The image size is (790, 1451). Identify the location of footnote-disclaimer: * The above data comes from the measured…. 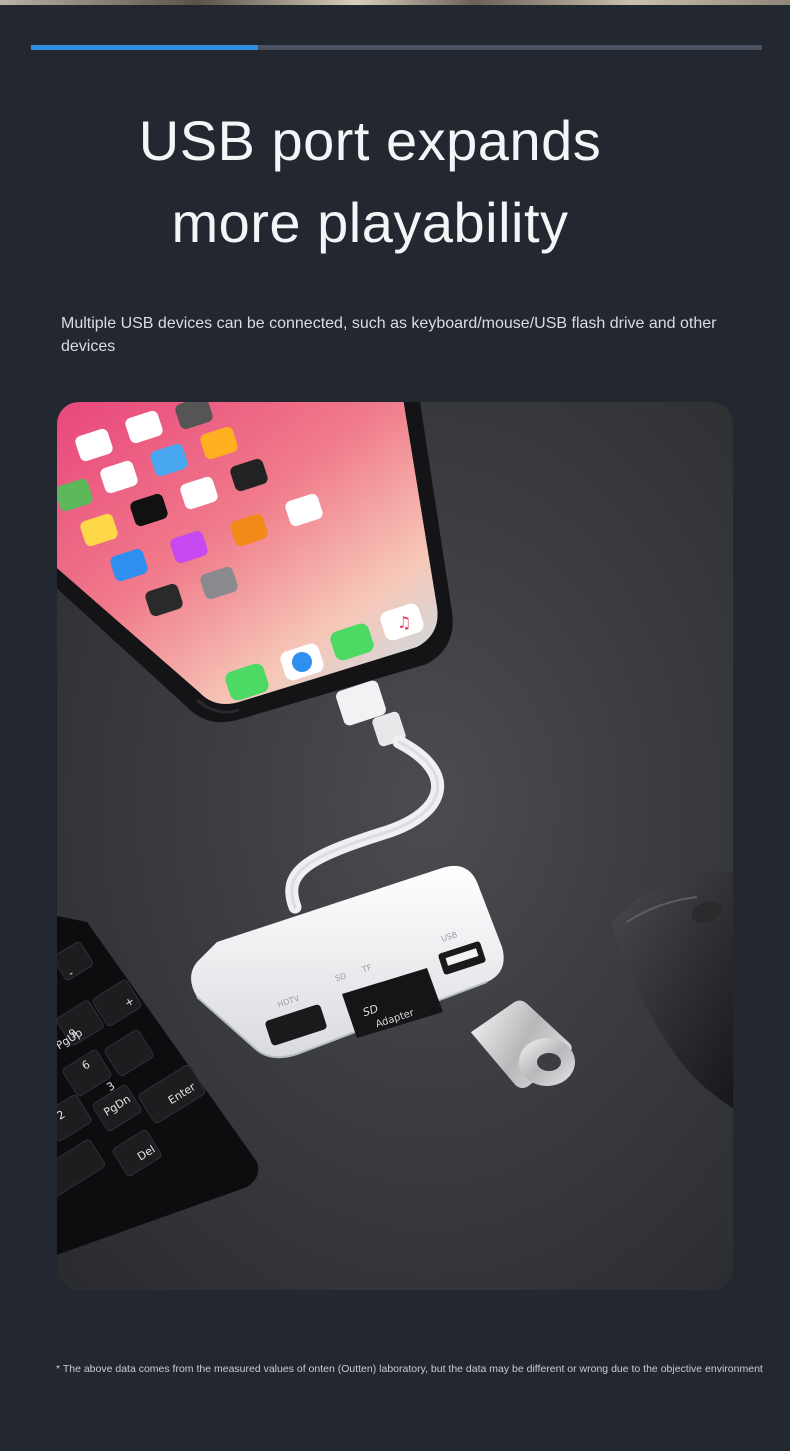
(409, 1369).